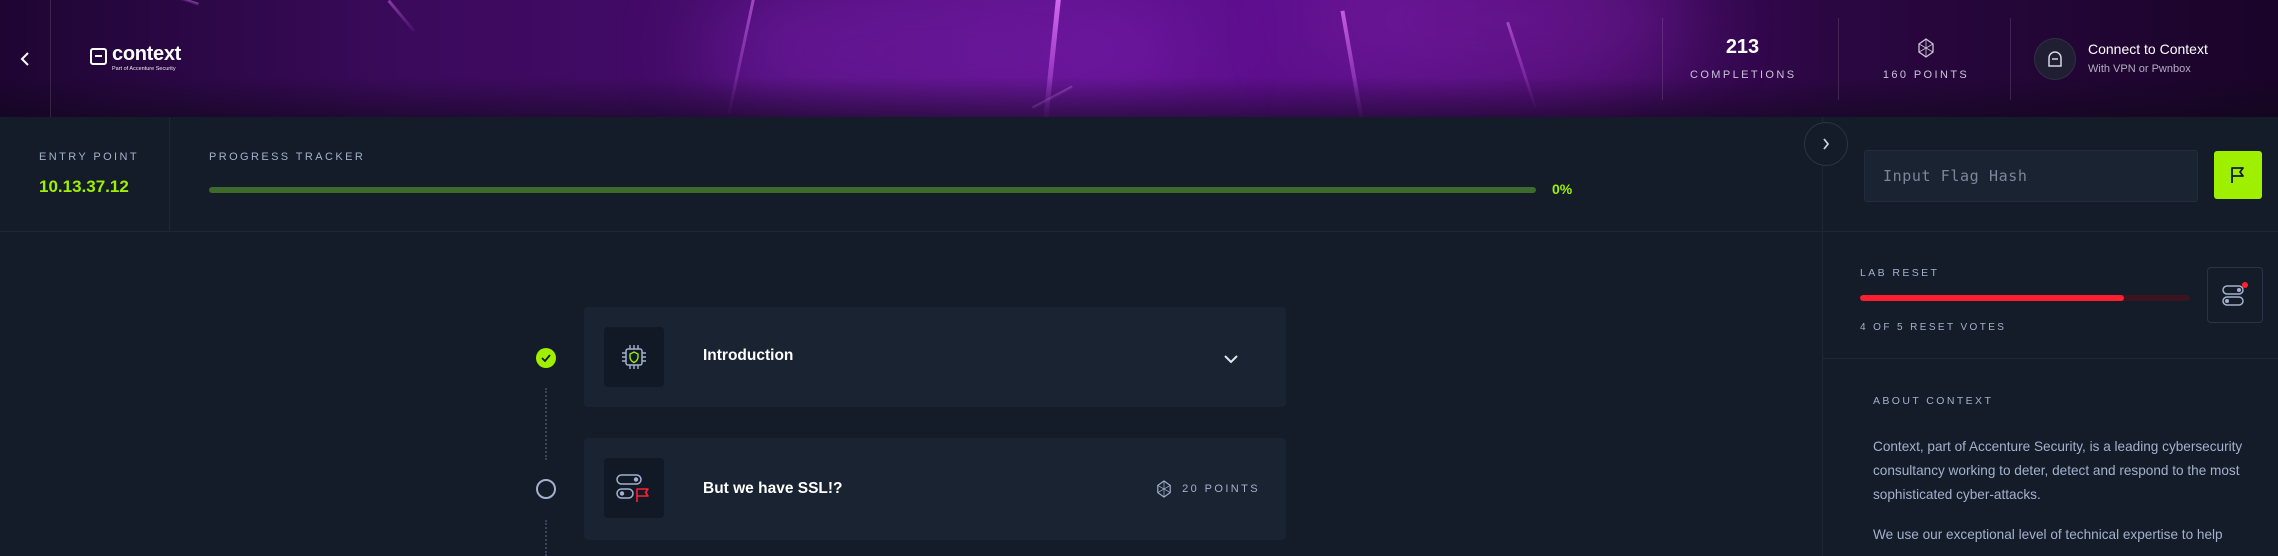 The image size is (2278, 556). I want to click on reset-votes-text: 4 OF 5 RESET VOTES, so click(1933, 327).